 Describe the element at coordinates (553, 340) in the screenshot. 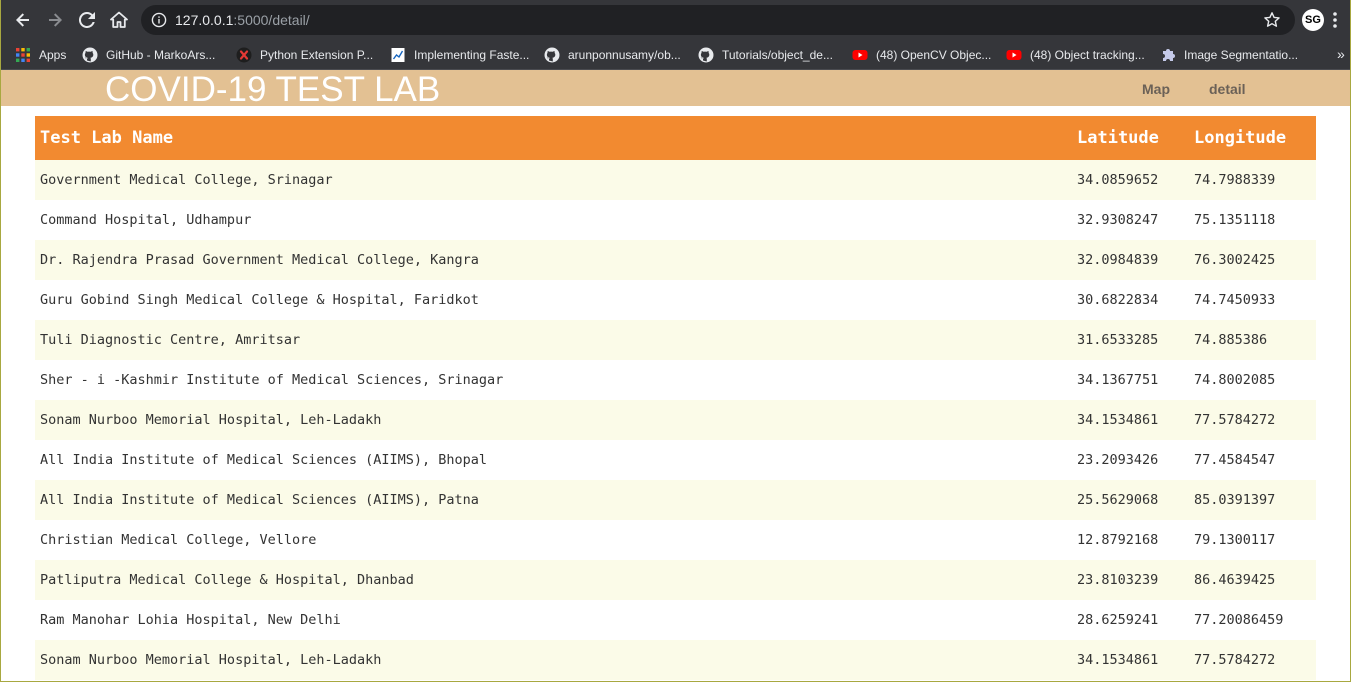

I see `lab-name-cell: Tuli Diagnostic Centre, Amritsar` at that location.